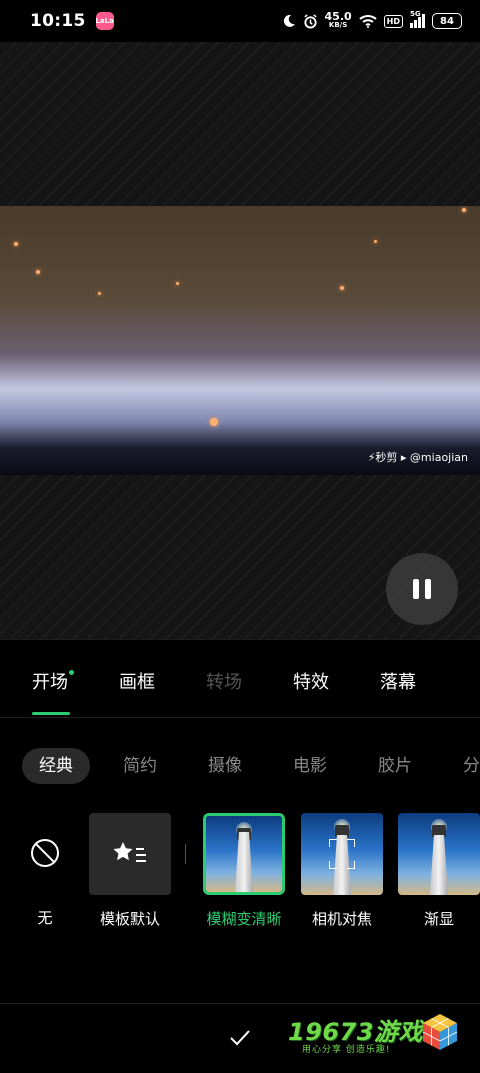  I want to click on category-classic: 经典, so click(56, 766).